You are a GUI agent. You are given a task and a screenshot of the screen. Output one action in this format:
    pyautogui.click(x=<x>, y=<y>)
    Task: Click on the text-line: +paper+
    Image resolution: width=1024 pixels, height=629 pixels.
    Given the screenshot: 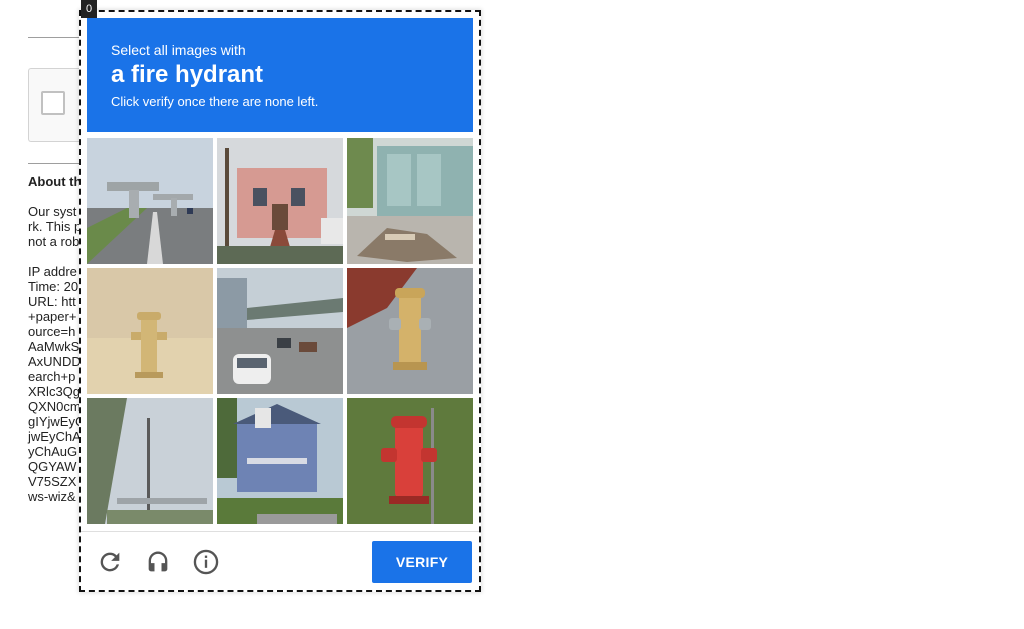 What is the action you would take?
    pyautogui.click(x=52, y=316)
    